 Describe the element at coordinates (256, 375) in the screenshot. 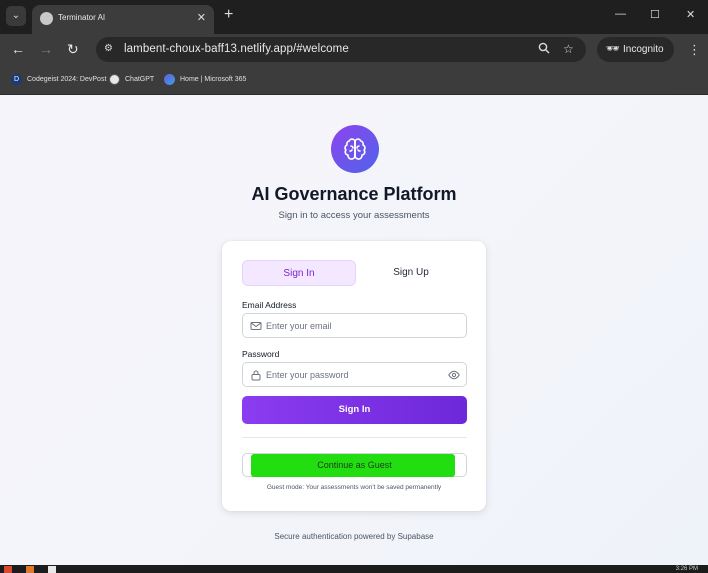

I see `lock-icon` at that location.